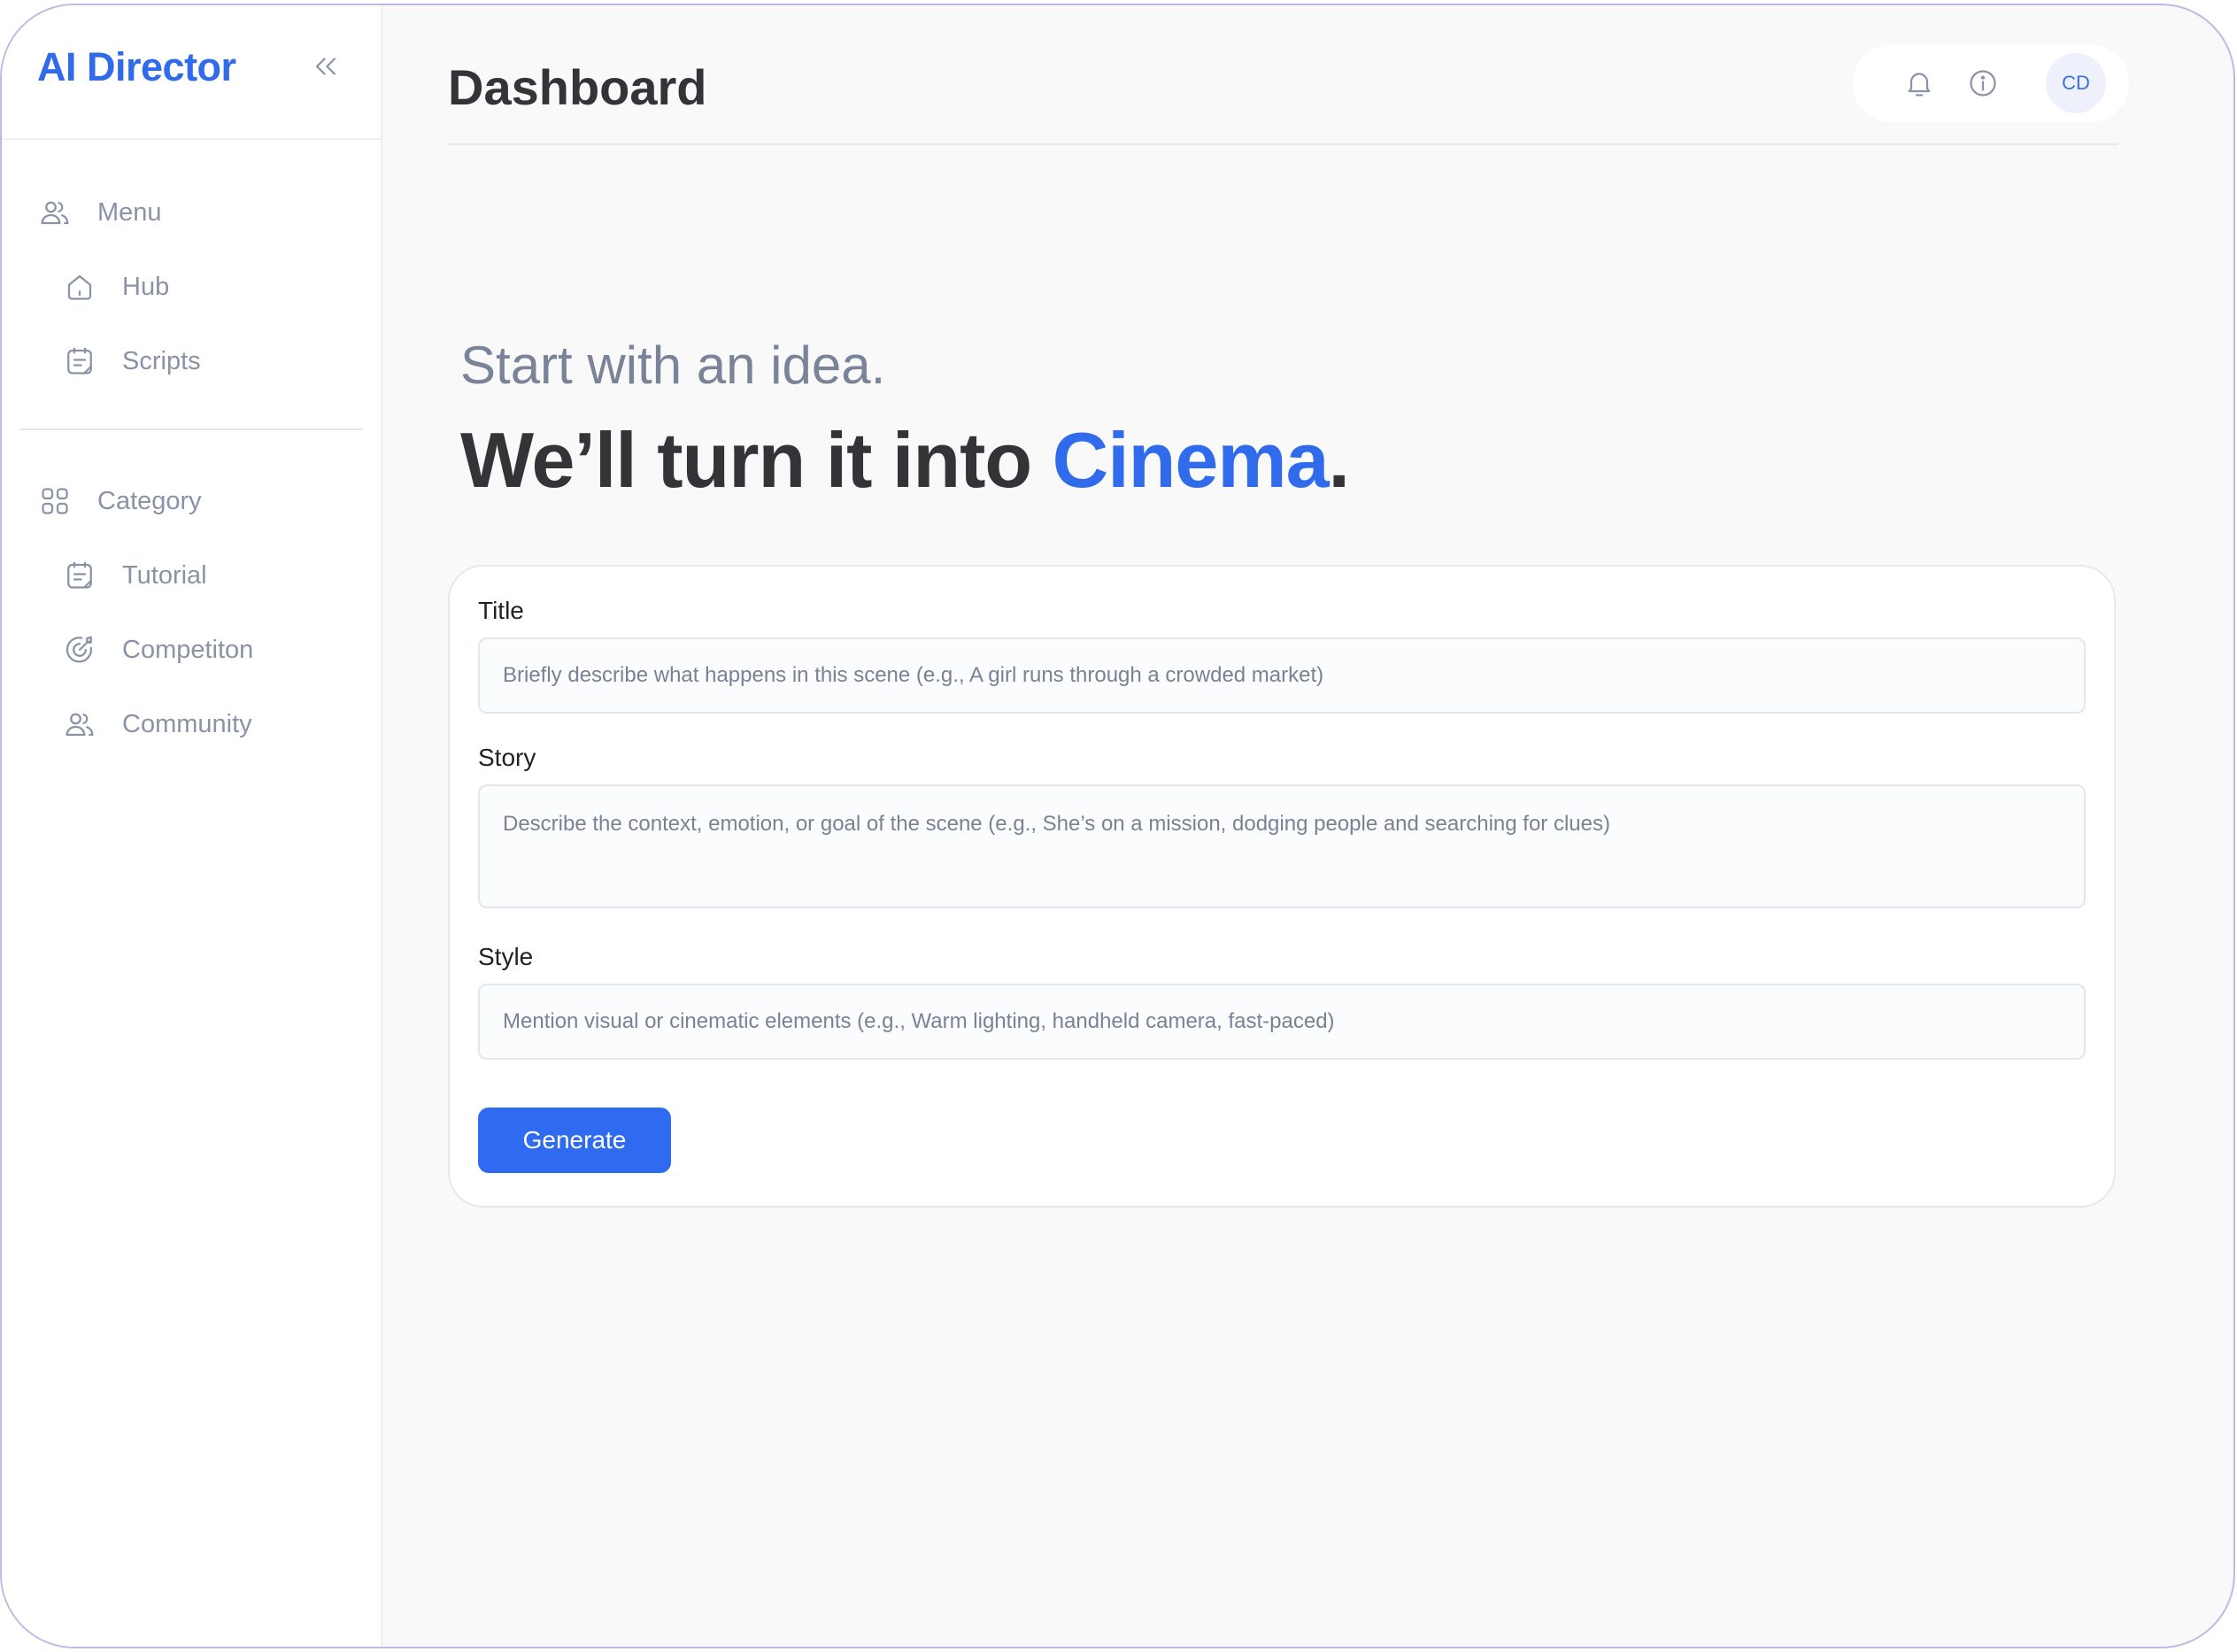  I want to click on nav-heading-menu: Menu, so click(191, 212).